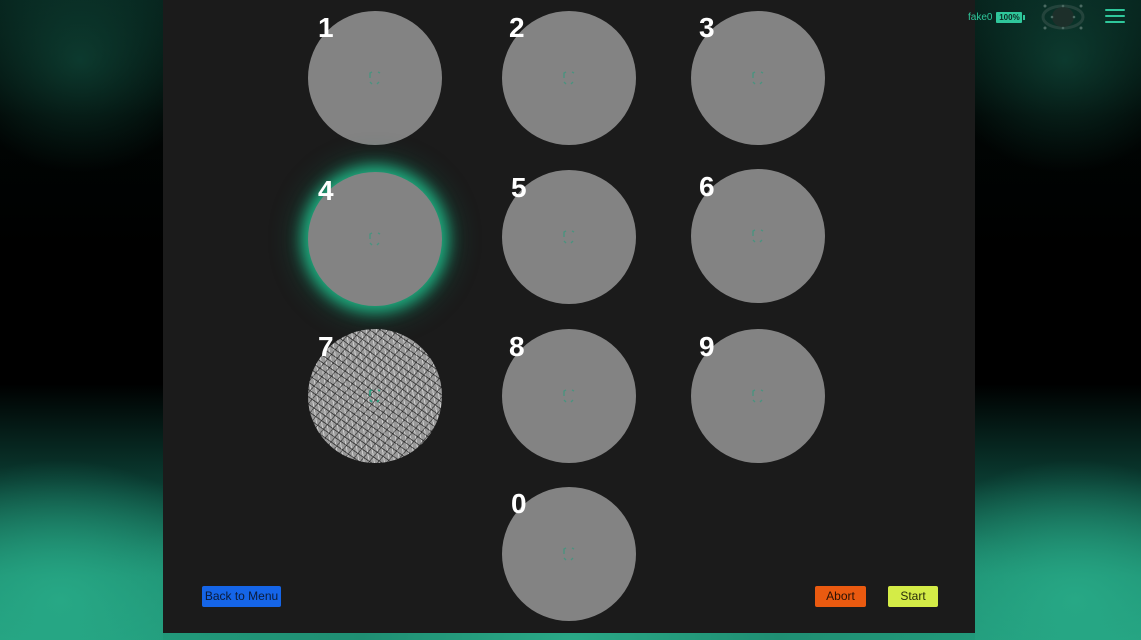 The width and height of the screenshot is (1141, 640). I want to click on abort-button: Abort, so click(840, 596).